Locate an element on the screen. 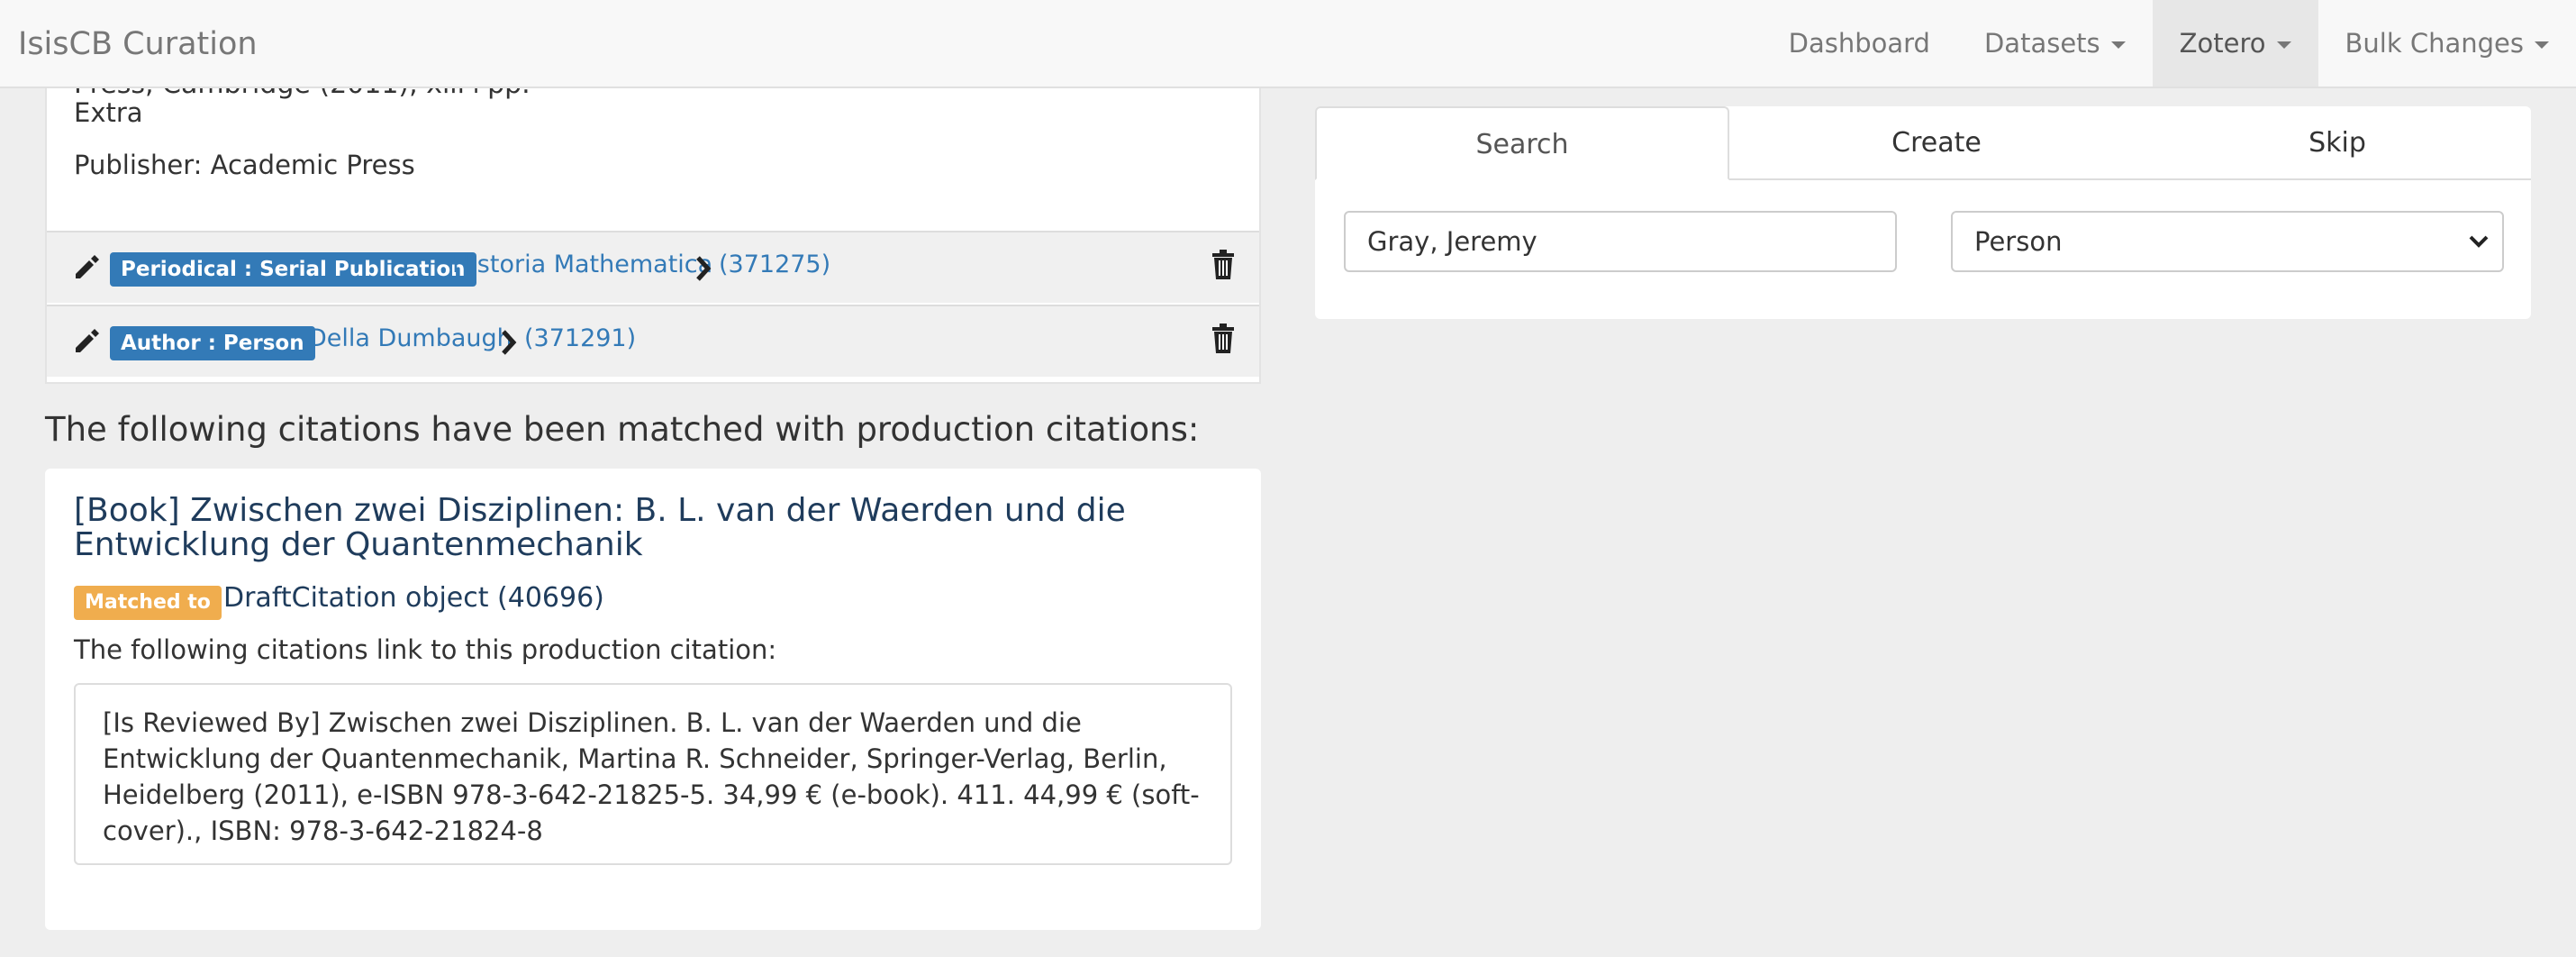 The height and width of the screenshot is (957, 2576). tab-create: Create is located at coordinates (1936, 143).